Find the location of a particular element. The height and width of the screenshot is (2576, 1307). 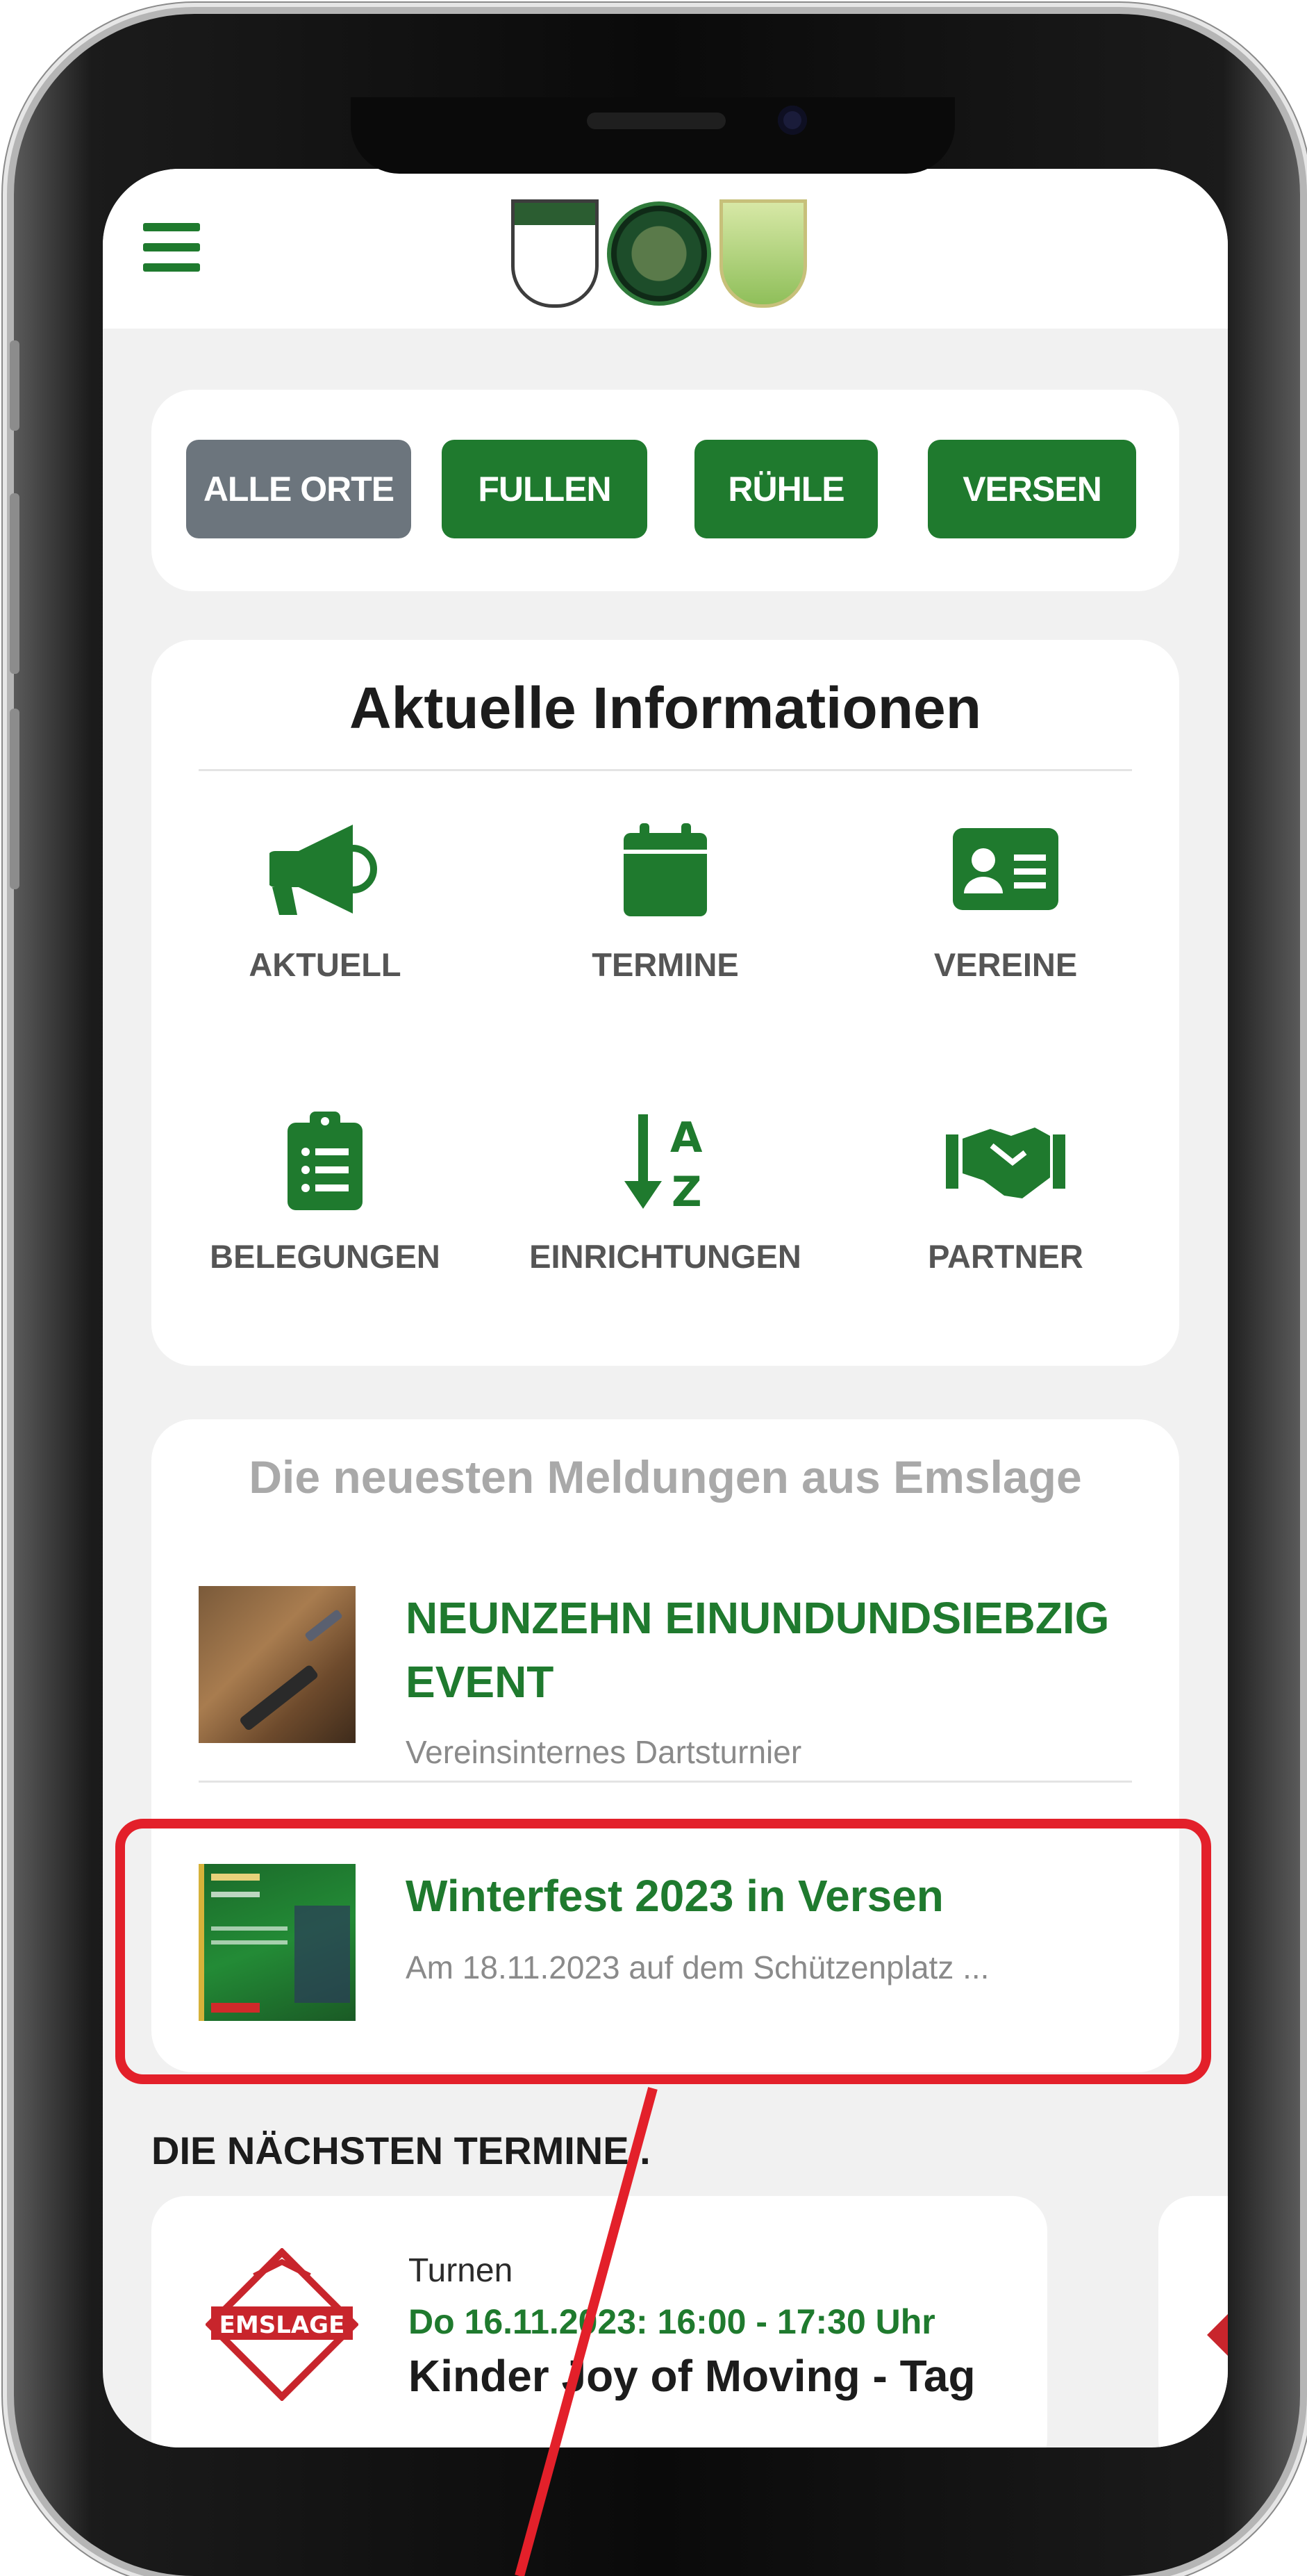

app-header is located at coordinates (665, 249).